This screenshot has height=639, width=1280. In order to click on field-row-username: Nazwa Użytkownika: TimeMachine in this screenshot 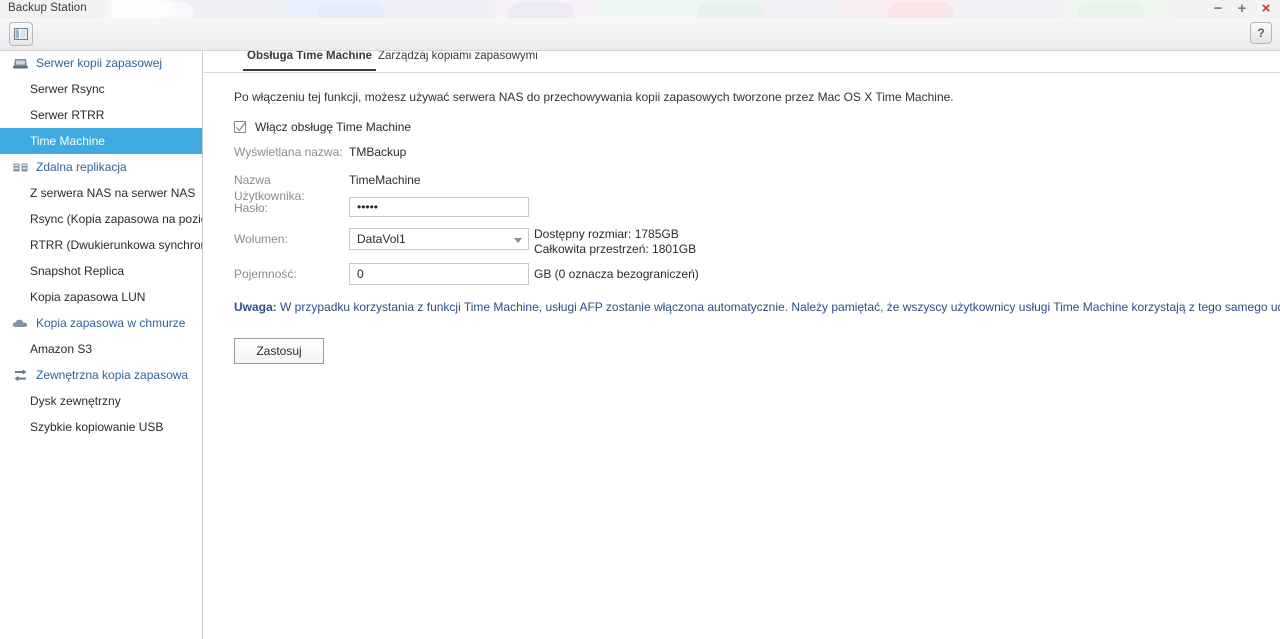, I will do `click(744, 187)`.